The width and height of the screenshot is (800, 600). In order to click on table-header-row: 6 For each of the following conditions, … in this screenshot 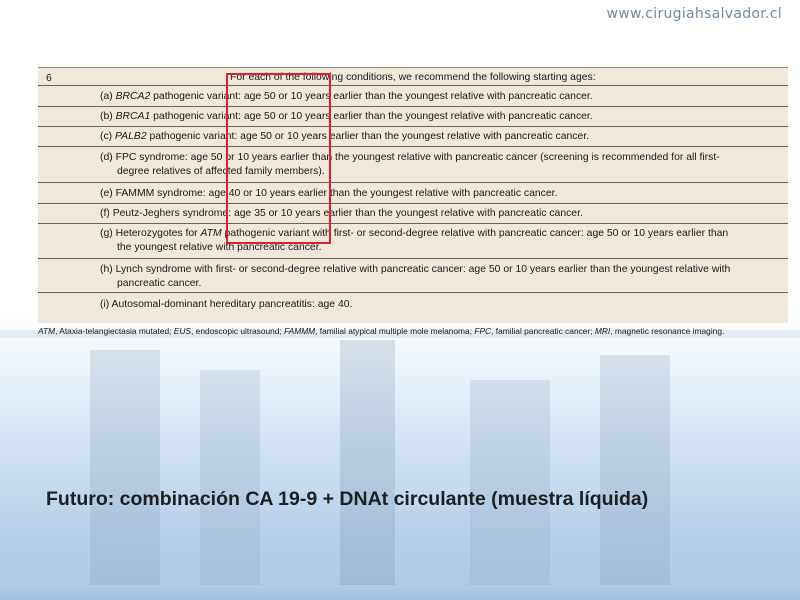, I will do `click(413, 77)`.